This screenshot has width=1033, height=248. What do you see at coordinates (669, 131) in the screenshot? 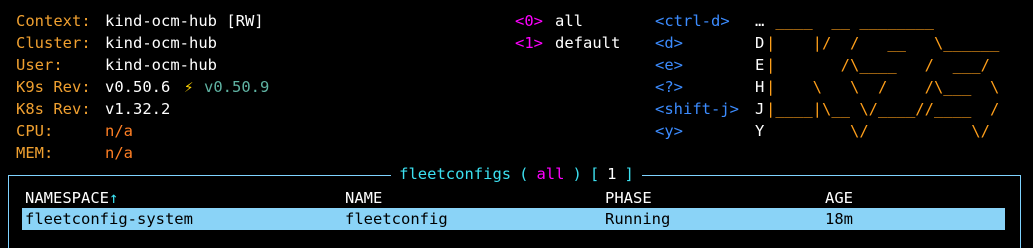
I see `hotkey-key: <y>` at bounding box center [669, 131].